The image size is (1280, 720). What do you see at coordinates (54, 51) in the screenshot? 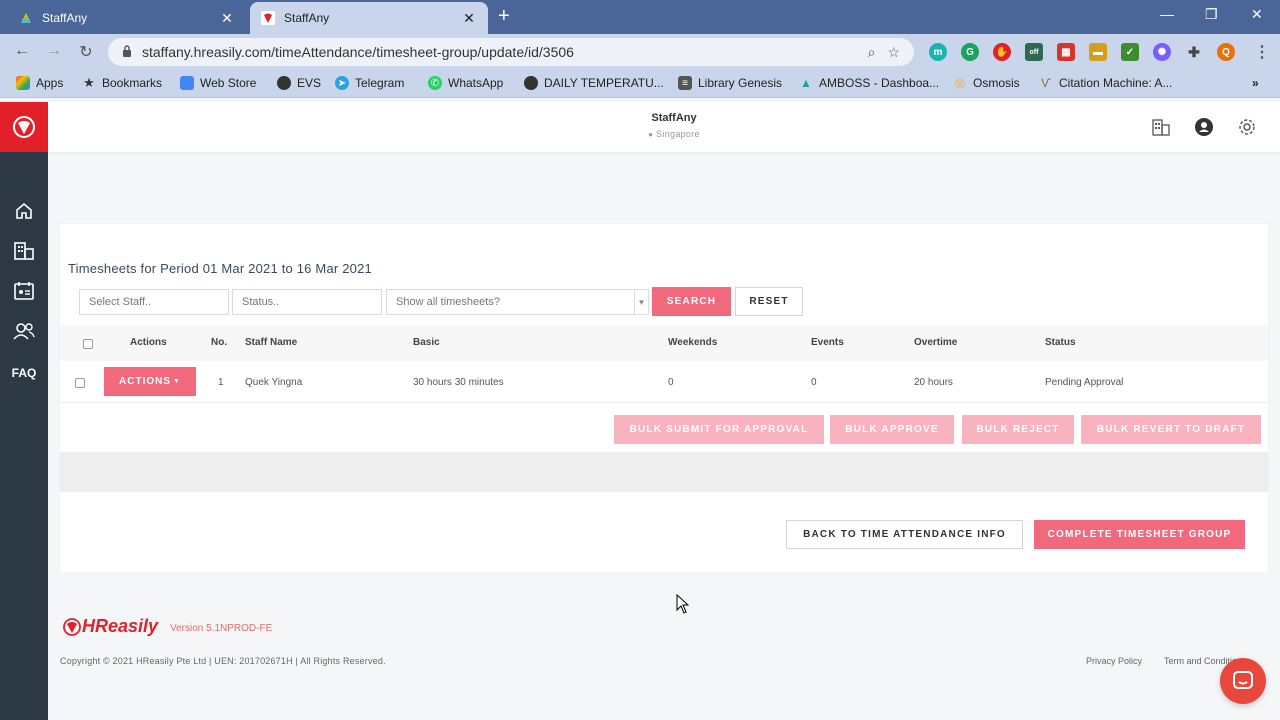
I see `forward-arrow-icon: →` at bounding box center [54, 51].